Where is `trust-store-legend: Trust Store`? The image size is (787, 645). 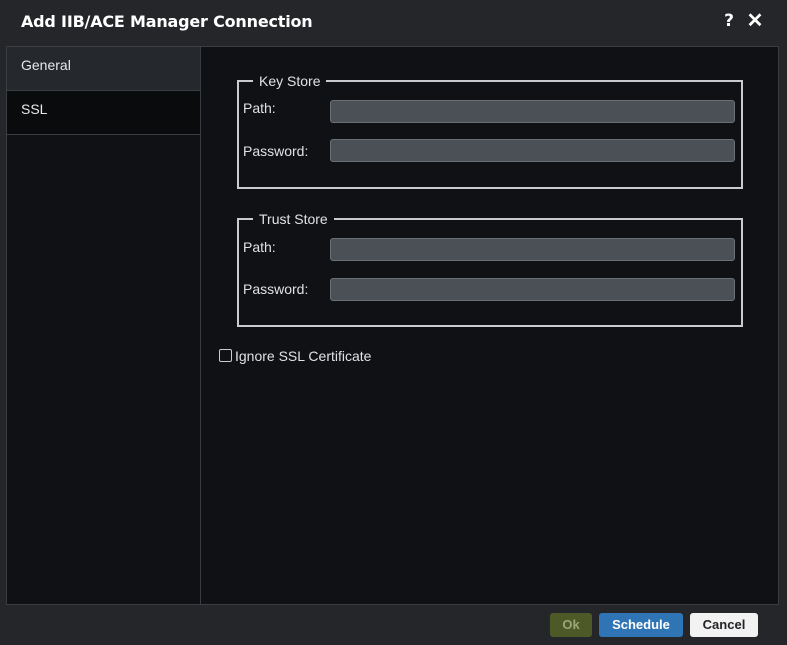 trust-store-legend: Trust Store is located at coordinates (293, 219).